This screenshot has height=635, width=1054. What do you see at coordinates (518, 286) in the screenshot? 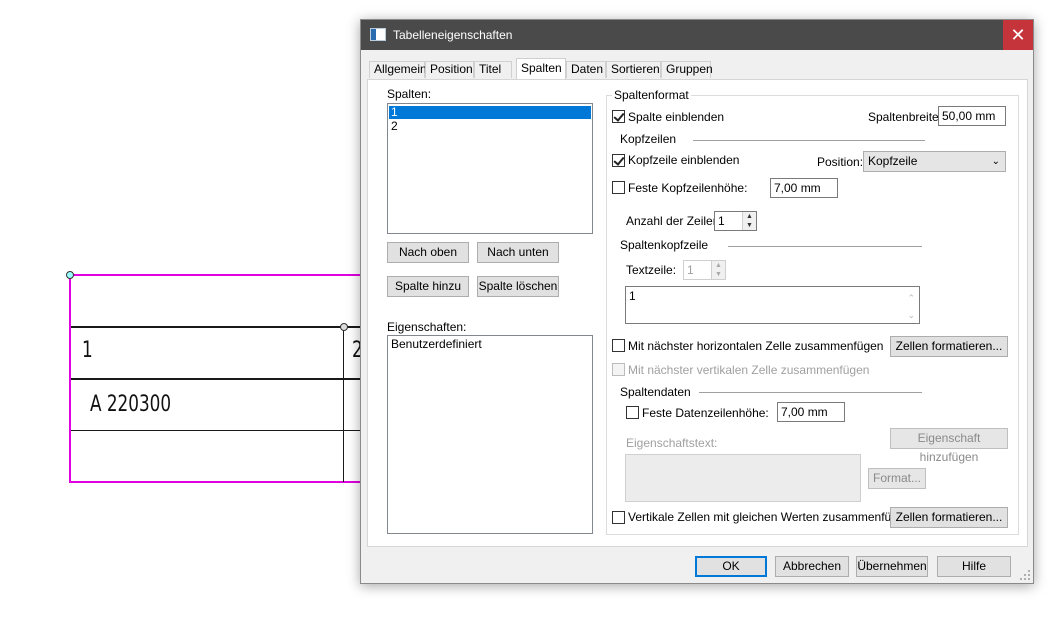
I see `delete-column-button: Spalte löschen` at bounding box center [518, 286].